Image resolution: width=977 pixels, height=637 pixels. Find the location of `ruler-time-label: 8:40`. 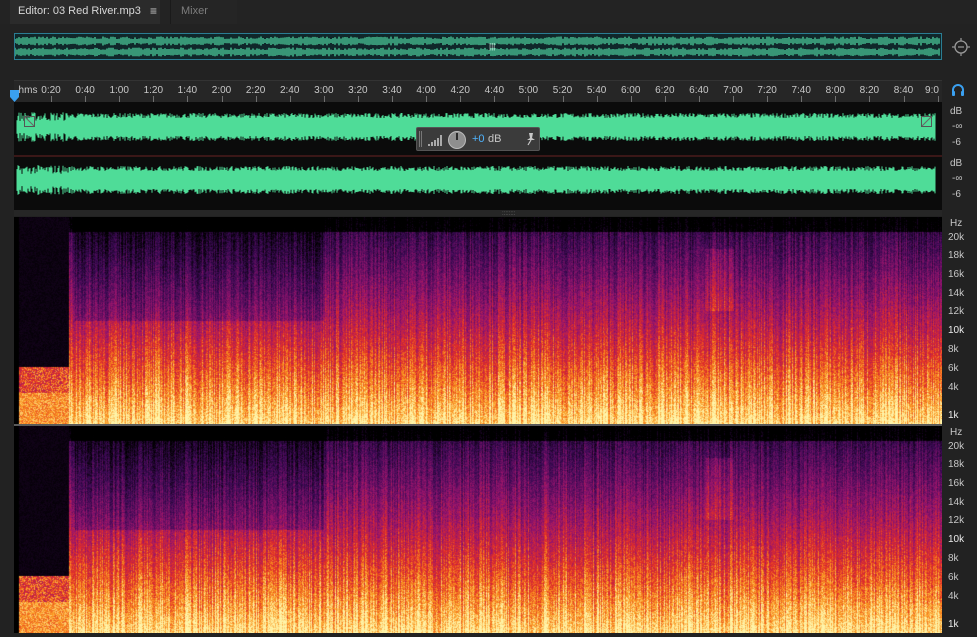

ruler-time-label: 8:40 is located at coordinates (903, 90).